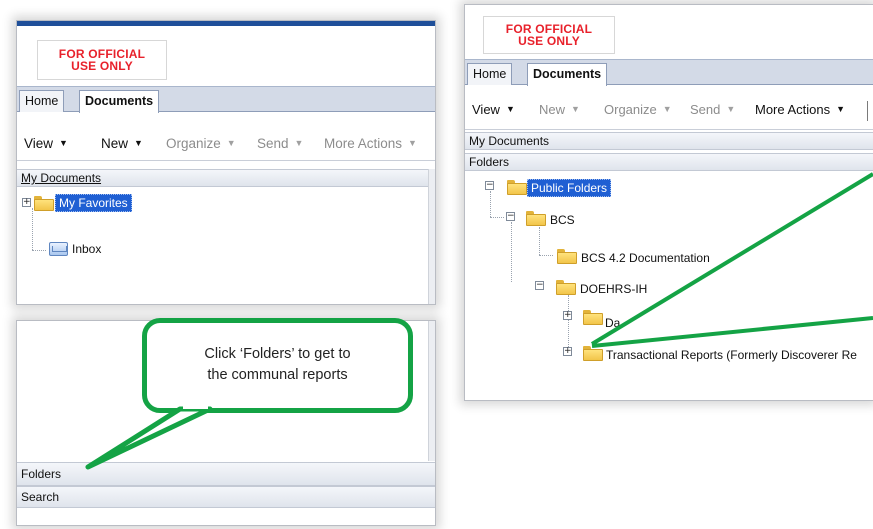  Describe the element at coordinates (58, 249) in the screenshot. I see `inbox-icon` at that location.